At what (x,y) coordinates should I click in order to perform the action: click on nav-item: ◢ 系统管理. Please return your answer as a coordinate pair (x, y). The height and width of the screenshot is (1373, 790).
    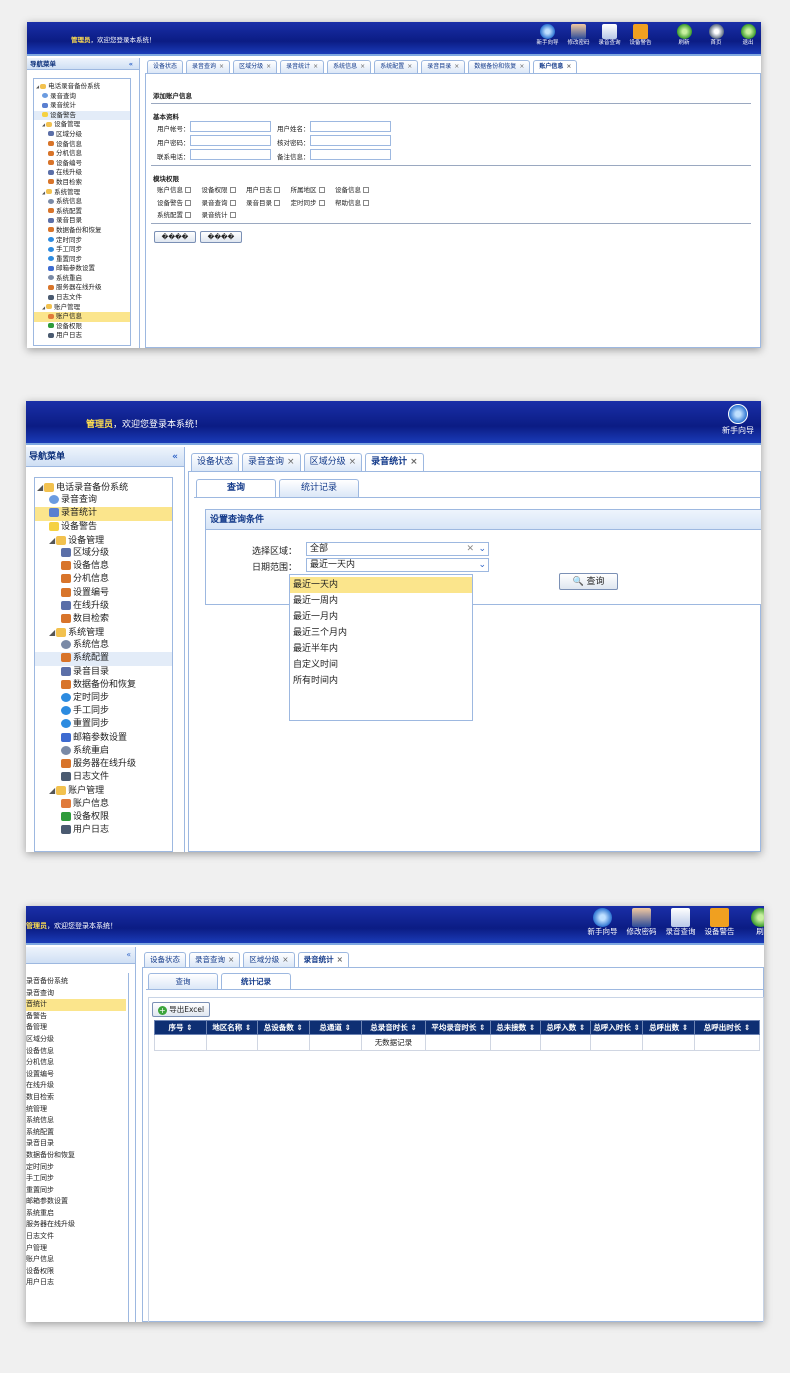
    Looking at the image, I should click on (82, 193).